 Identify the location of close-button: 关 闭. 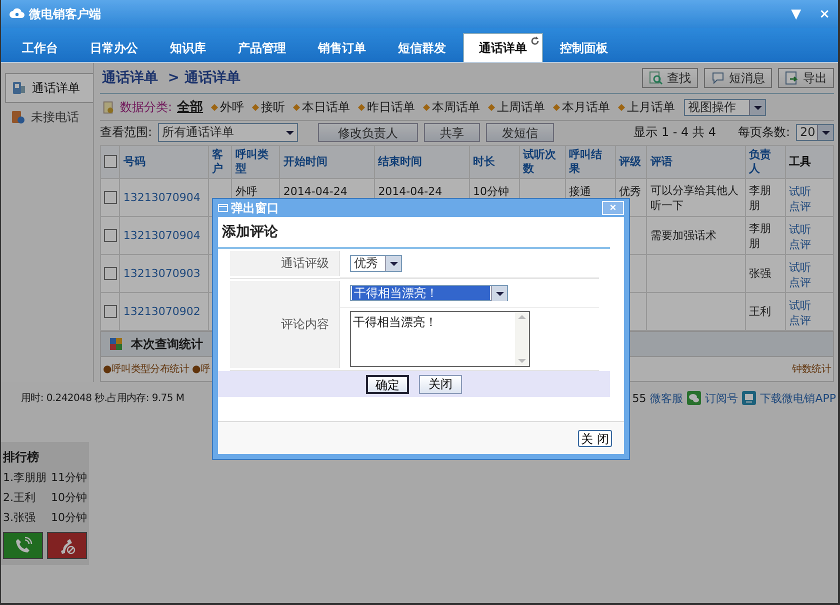
(595, 438).